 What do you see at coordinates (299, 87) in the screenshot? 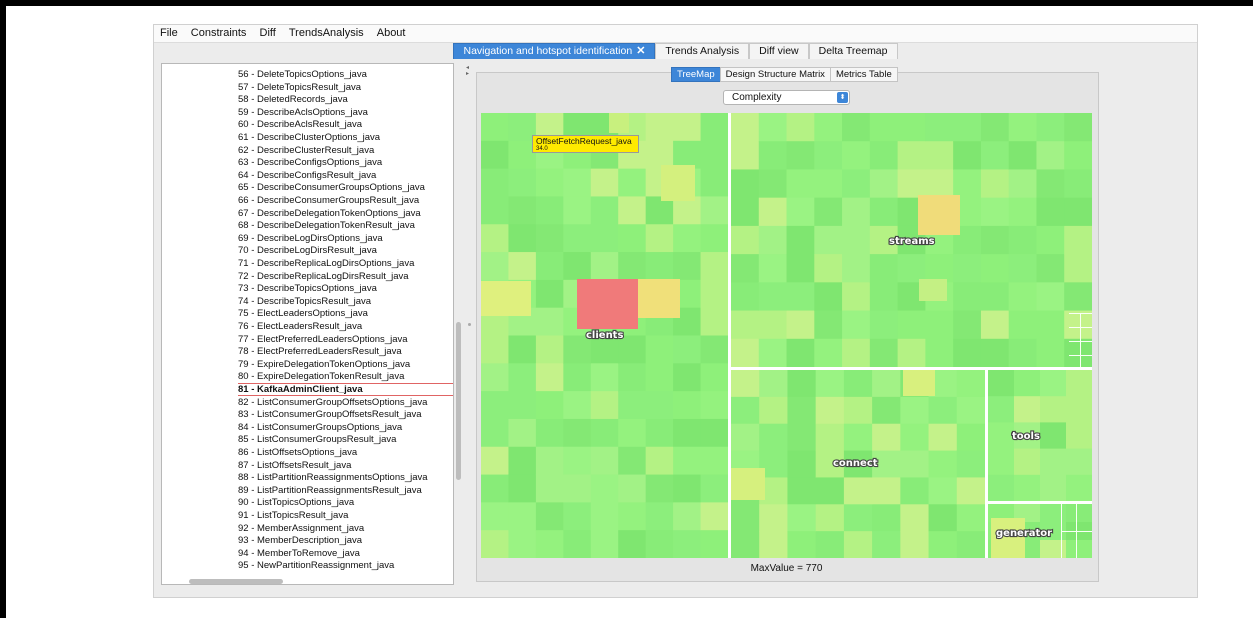
I see `list-item: 57 - DeleteTopicsResult_java` at bounding box center [299, 87].